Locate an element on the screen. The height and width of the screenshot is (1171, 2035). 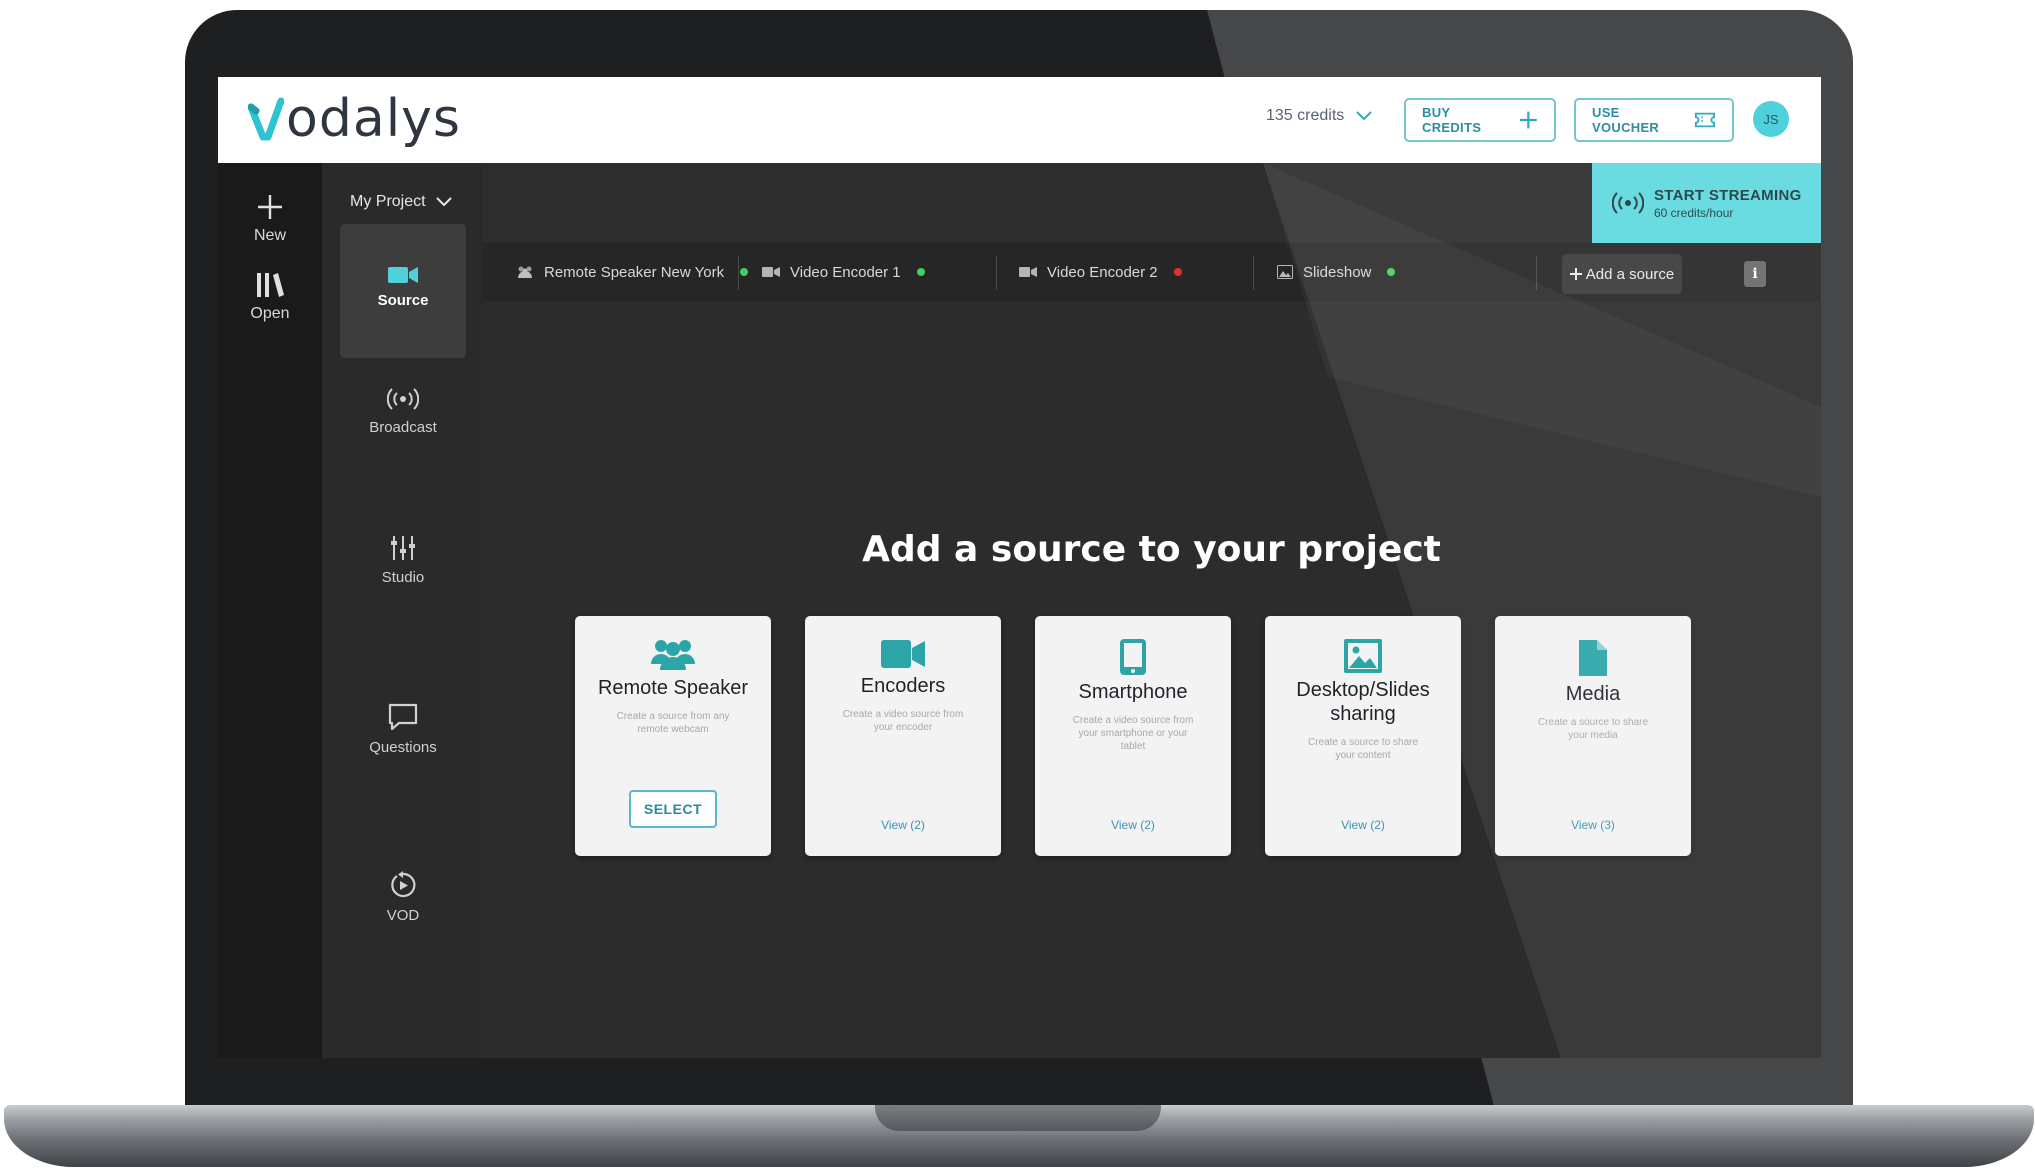
credits-dropdown: 135 credits is located at coordinates (1319, 116).